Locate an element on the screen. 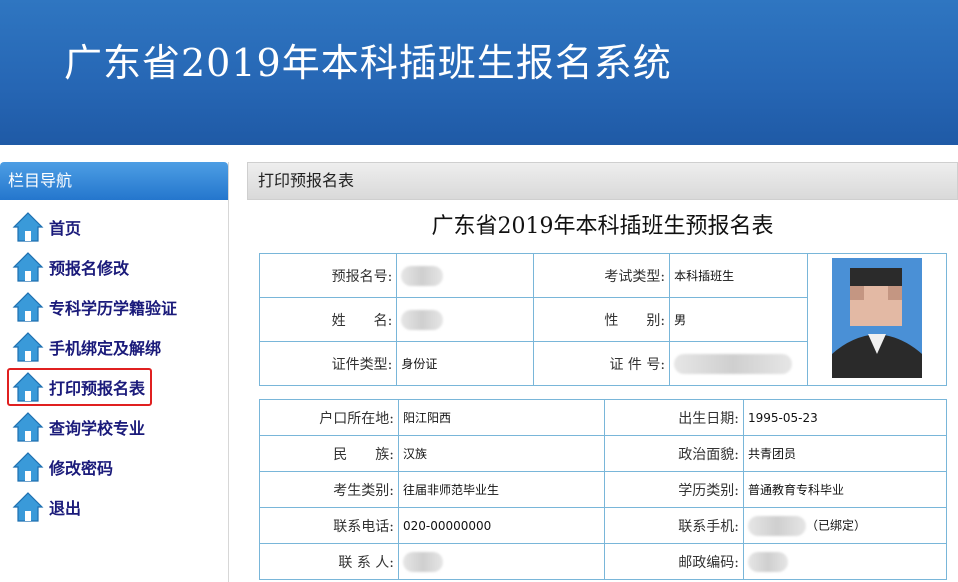 The width and height of the screenshot is (958, 582). sidebar-item-print-form: 打印预报名表 is located at coordinates (80, 387).